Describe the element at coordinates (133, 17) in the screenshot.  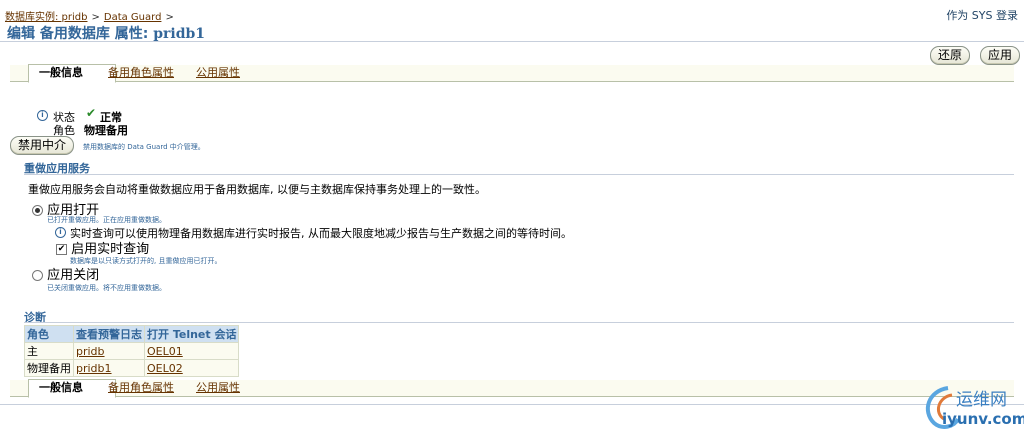
I see `breadcrumb-dataguard-link: Data Guard` at that location.